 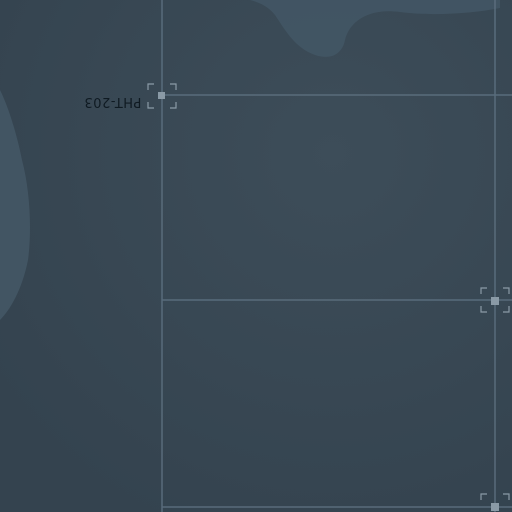 What do you see at coordinates (113, 101) in the screenshot?
I see `map-region-label: PHT-203` at bounding box center [113, 101].